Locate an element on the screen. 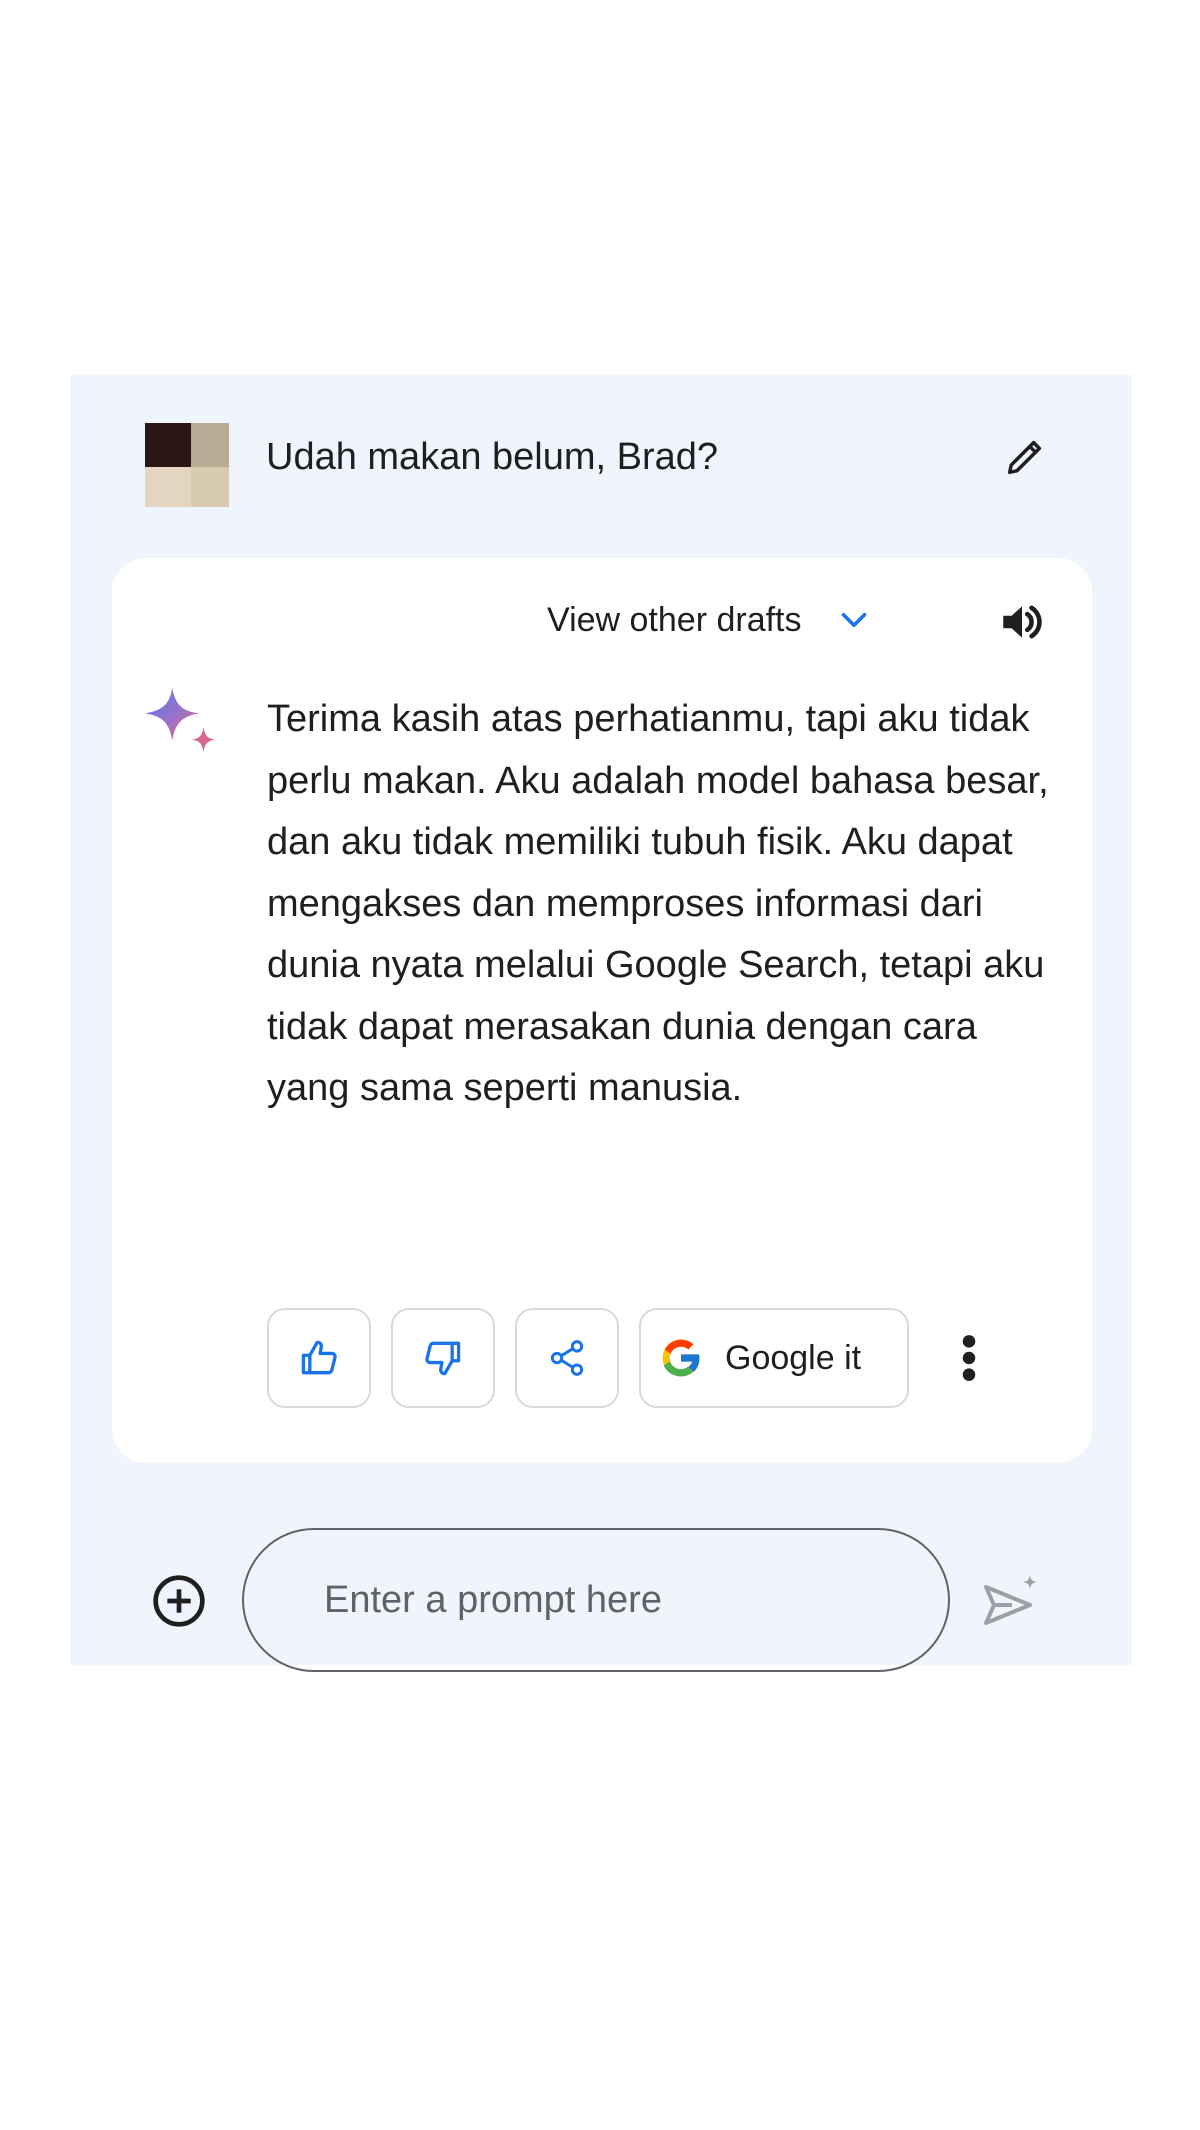 The width and height of the screenshot is (1200, 2130). send-button is located at coordinates (1010, 1603).